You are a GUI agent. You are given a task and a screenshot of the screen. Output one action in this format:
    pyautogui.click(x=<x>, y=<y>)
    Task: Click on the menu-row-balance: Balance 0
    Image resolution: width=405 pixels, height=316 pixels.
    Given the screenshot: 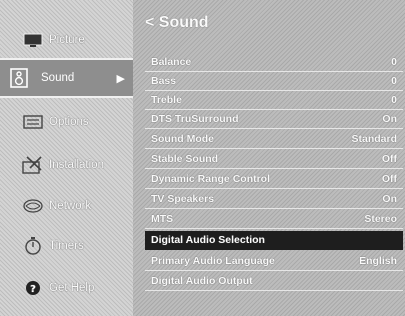 What is the action you would take?
    pyautogui.click(x=274, y=62)
    